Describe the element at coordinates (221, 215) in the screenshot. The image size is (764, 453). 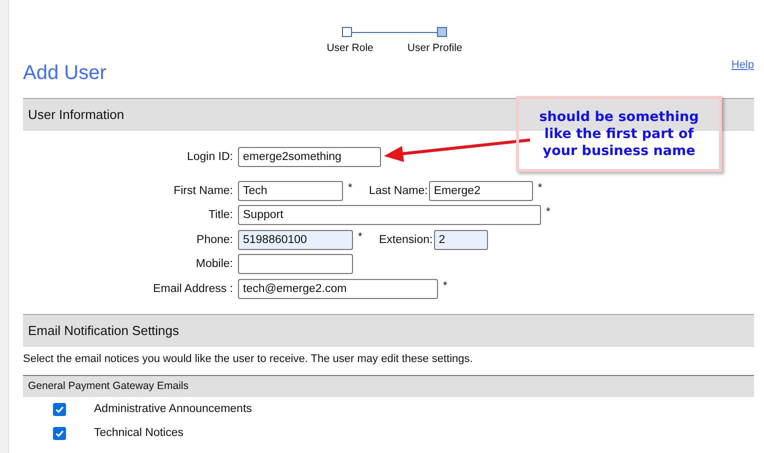
I see `field-label: Title:` at that location.